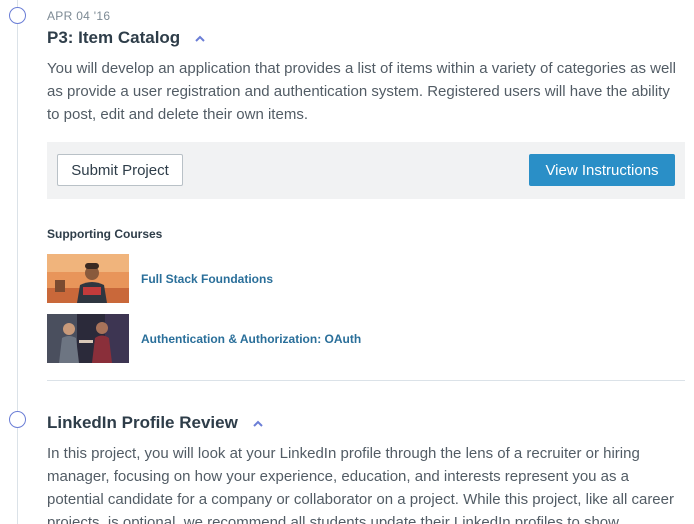  I want to click on project-header: P3: Item Catalog, so click(127, 38).